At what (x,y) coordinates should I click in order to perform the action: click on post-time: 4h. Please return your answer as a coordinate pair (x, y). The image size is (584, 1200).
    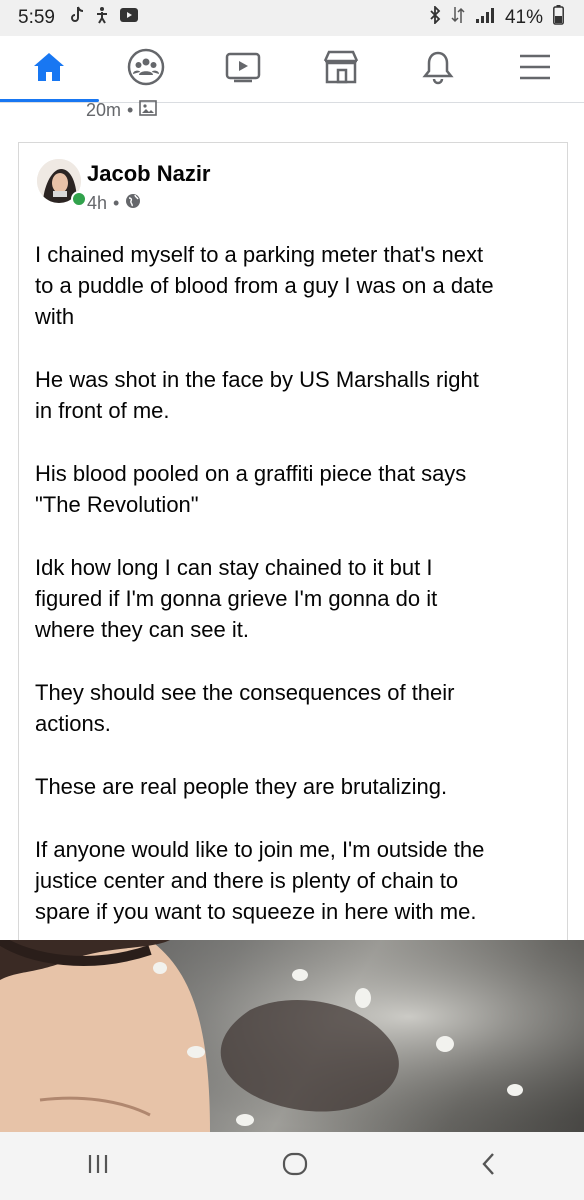
    Looking at the image, I should click on (97, 203).